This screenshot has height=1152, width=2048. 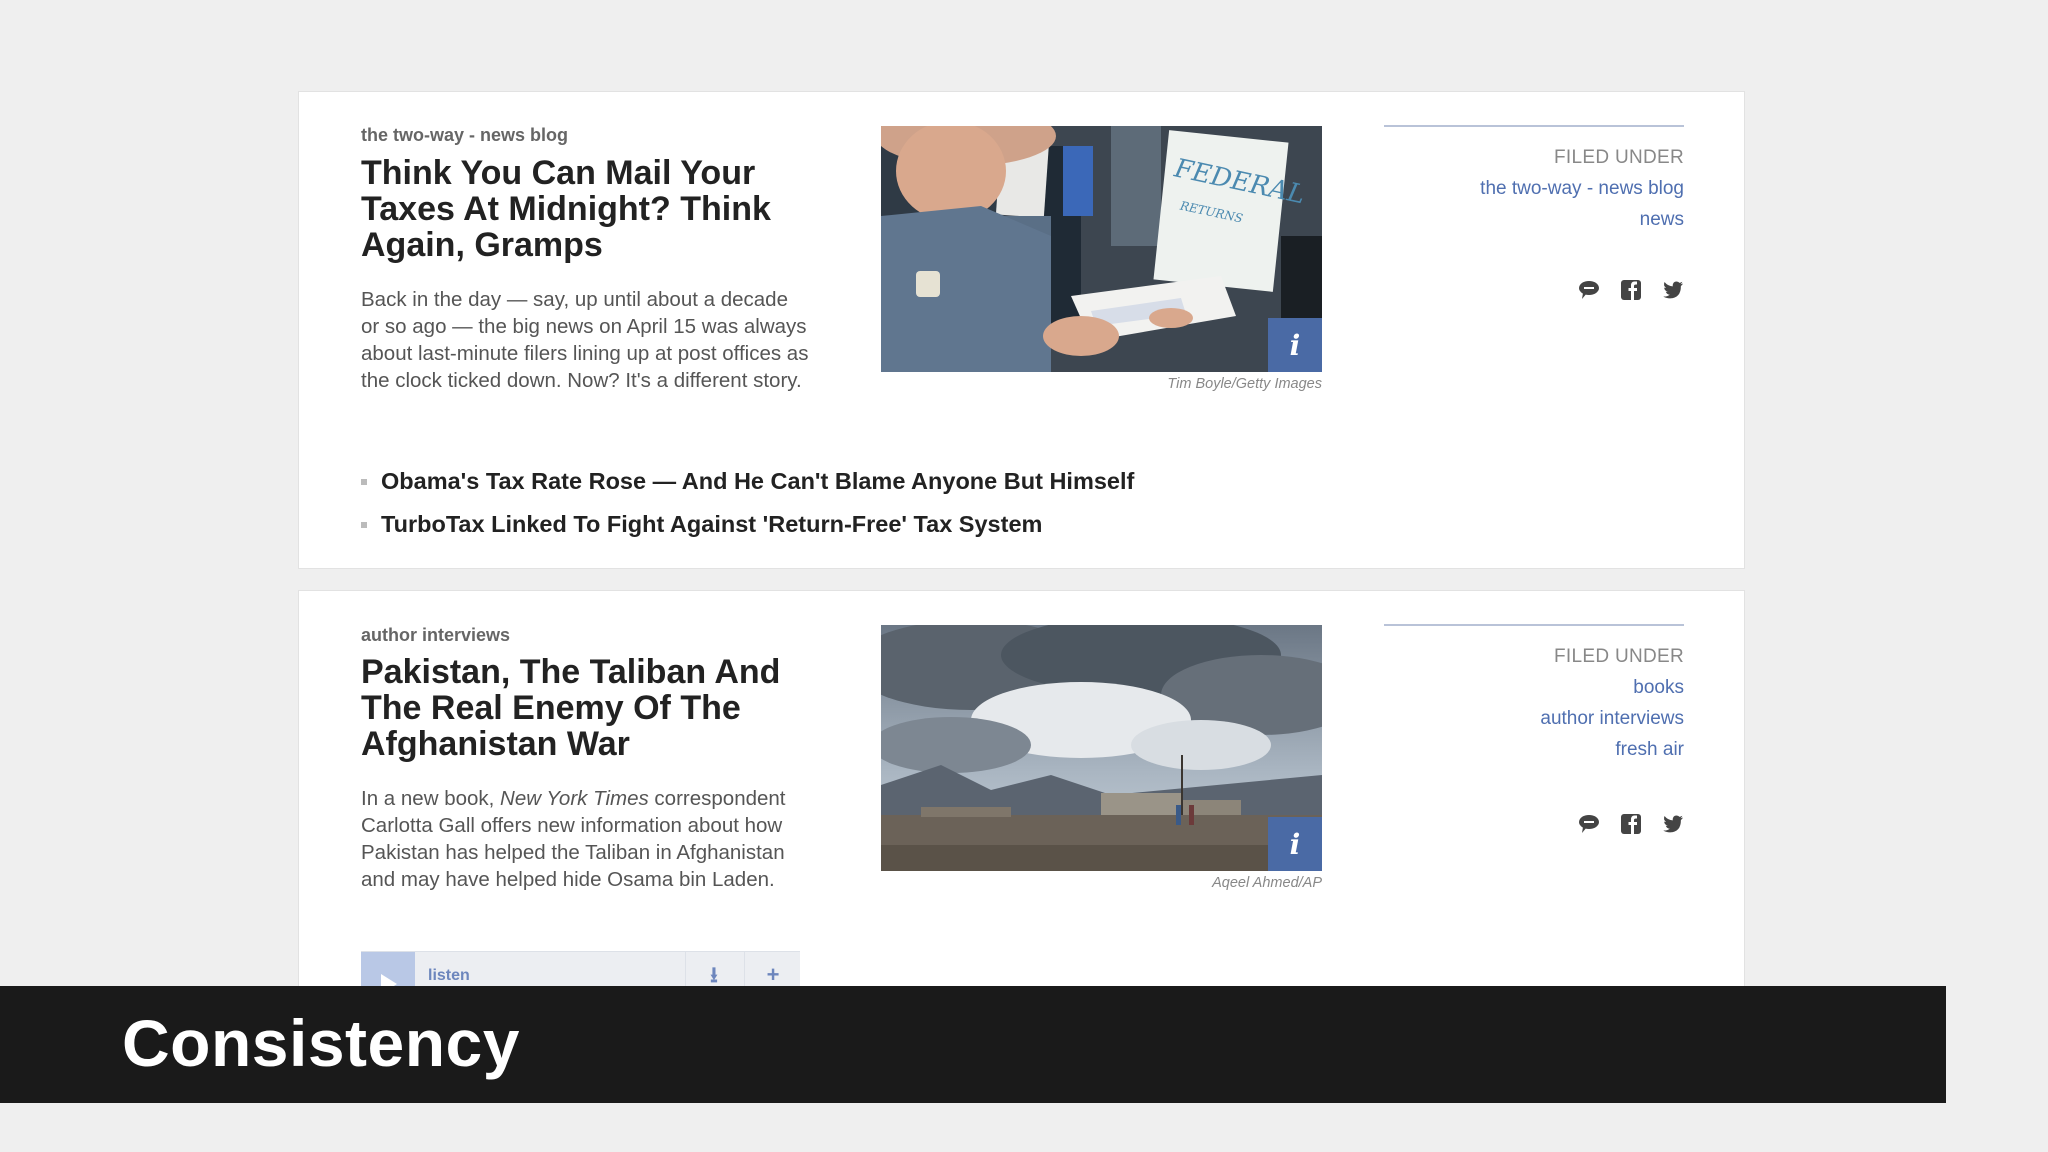 I want to click on cloudy-landscape-photo, so click(x=1101, y=748).